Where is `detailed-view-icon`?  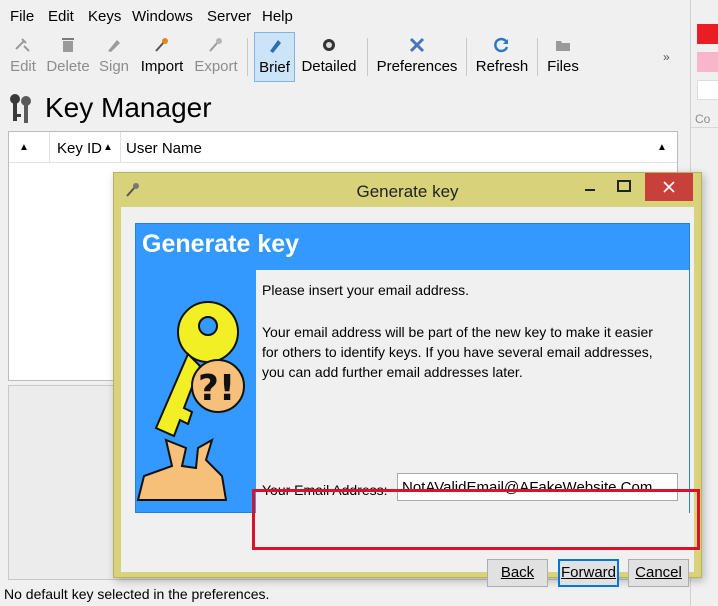
detailed-view-icon is located at coordinates (329, 45).